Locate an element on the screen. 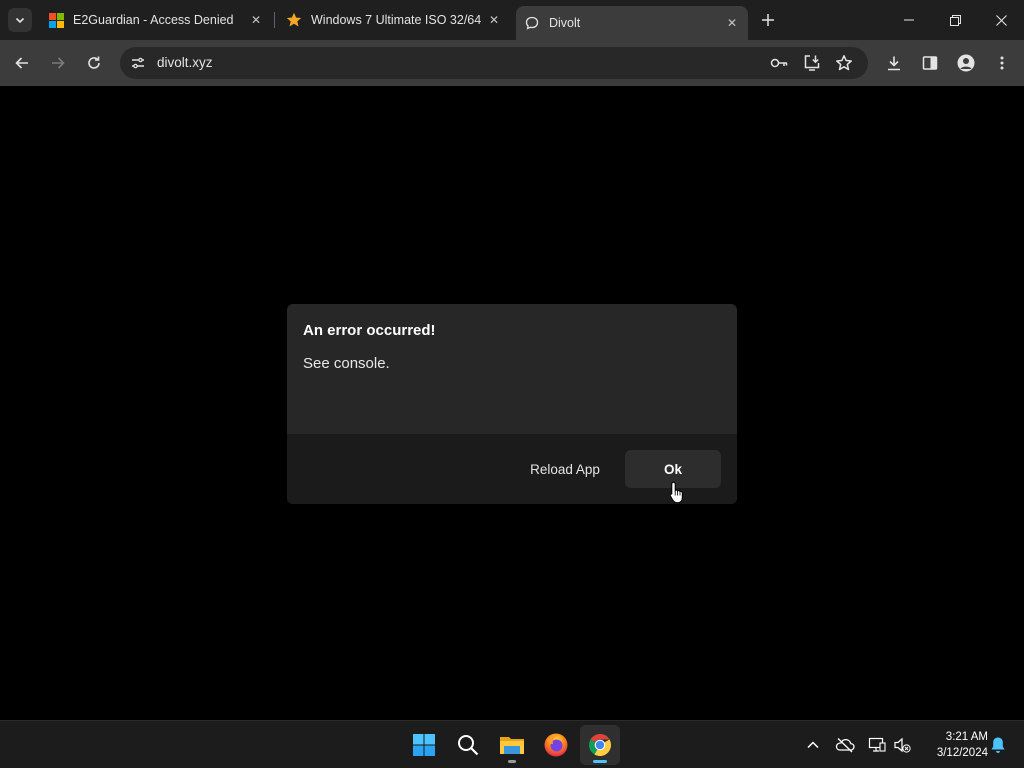 The height and width of the screenshot is (768, 1024). windows-logo-icon is located at coordinates (56, 20).